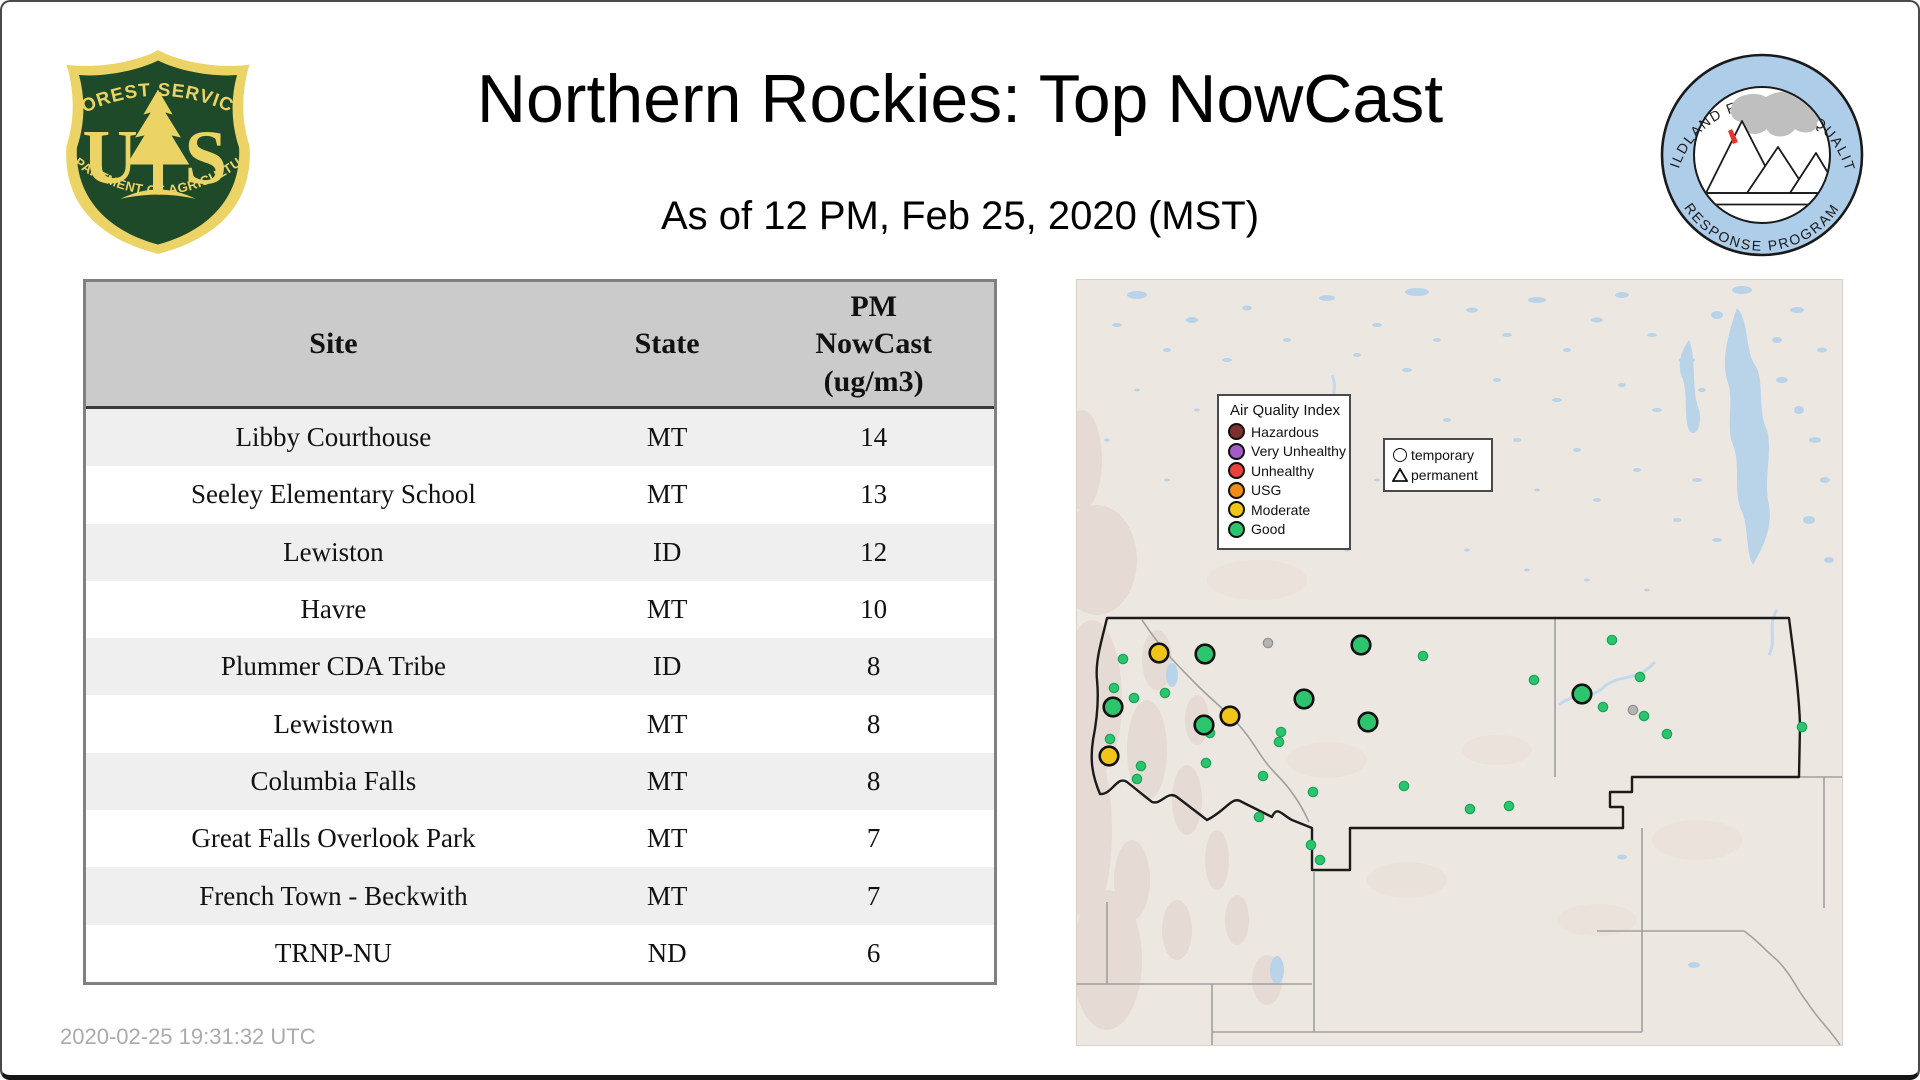 This screenshot has width=1920, height=1080. What do you see at coordinates (874, 437) in the screenshot?
I see `table-cell: 14` at bounding box center [874, 437].